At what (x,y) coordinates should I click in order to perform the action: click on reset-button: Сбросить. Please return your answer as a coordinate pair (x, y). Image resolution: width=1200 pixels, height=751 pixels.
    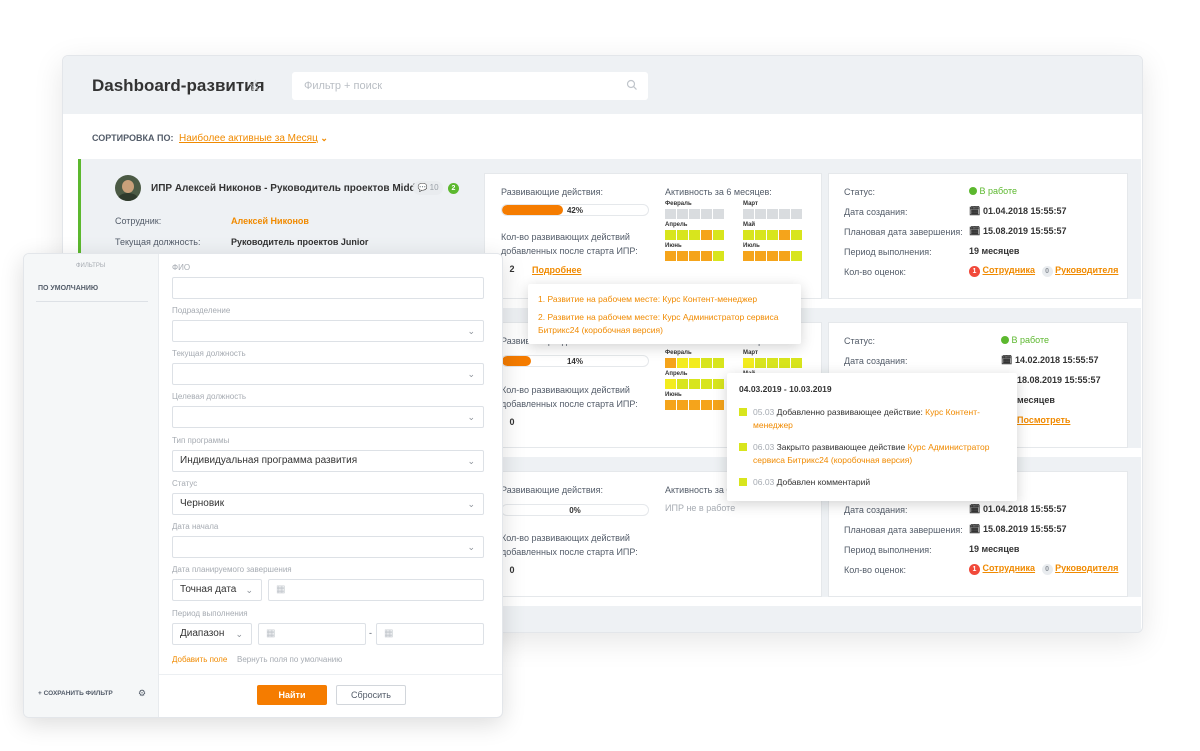
    Looking at the image, I should click on (371, 695).